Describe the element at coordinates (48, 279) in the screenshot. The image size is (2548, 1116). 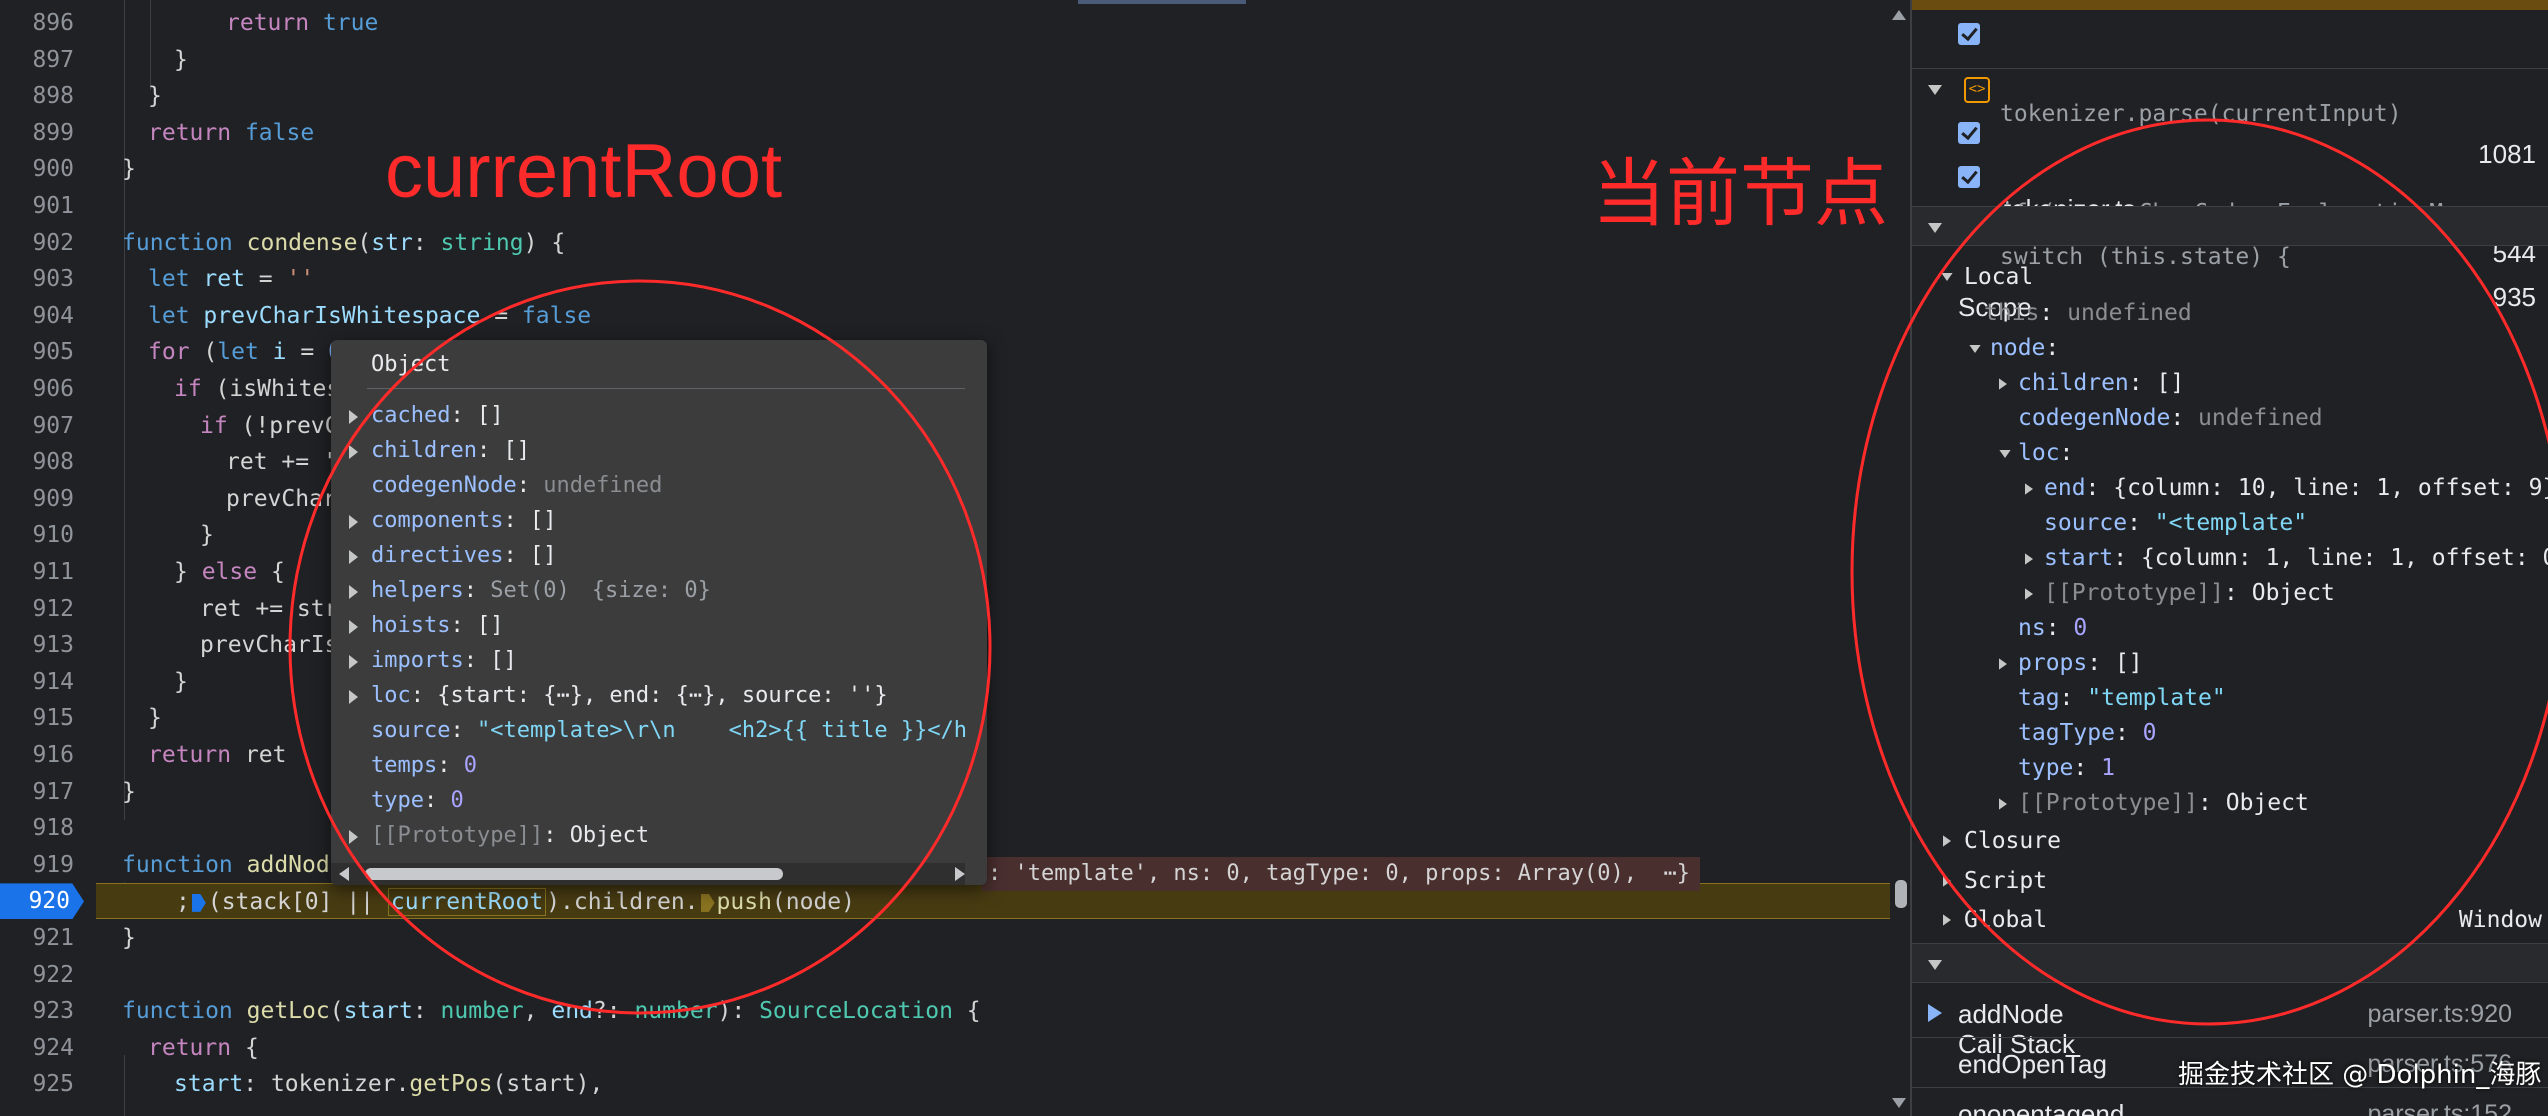
I see `line-number: 903` at that location.